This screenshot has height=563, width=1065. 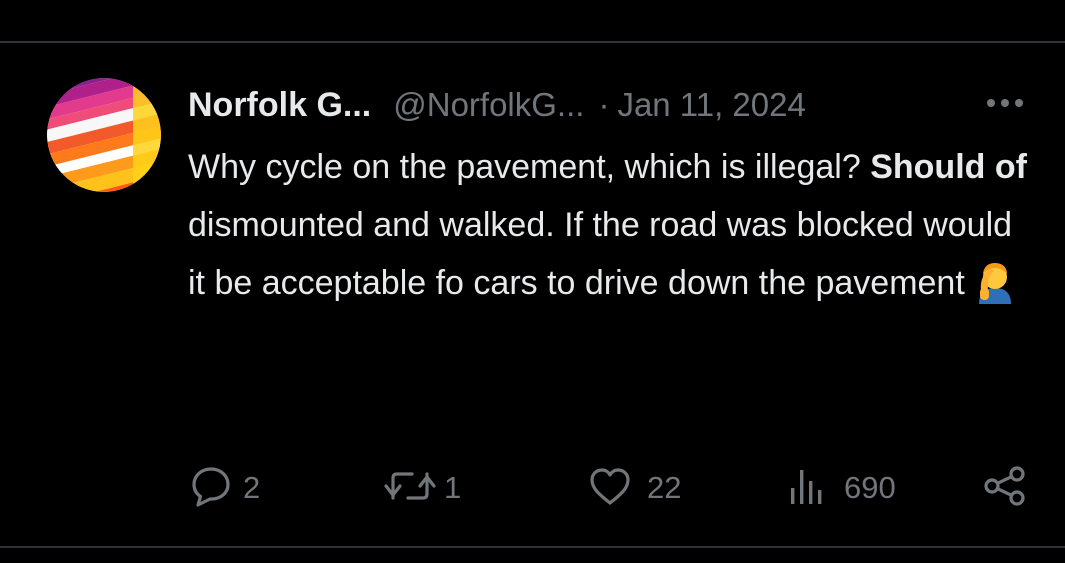 What do you see at coordinates (532, 42) in the screenshot?
I see `top-divider` at bounding box center [532, 42].